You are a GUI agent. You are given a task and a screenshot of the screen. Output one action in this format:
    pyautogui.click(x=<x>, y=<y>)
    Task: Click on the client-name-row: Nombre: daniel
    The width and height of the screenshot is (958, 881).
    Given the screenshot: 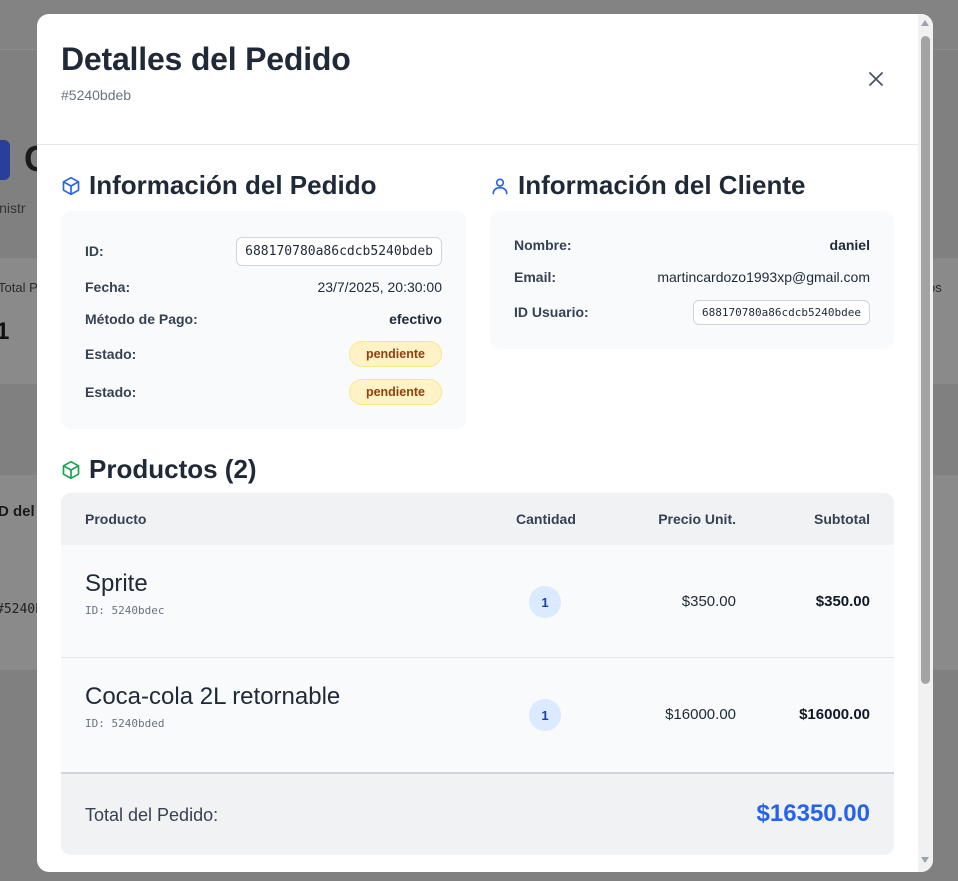 What is the action you would take?
    pyautogui.click(x=692, y=245)
    